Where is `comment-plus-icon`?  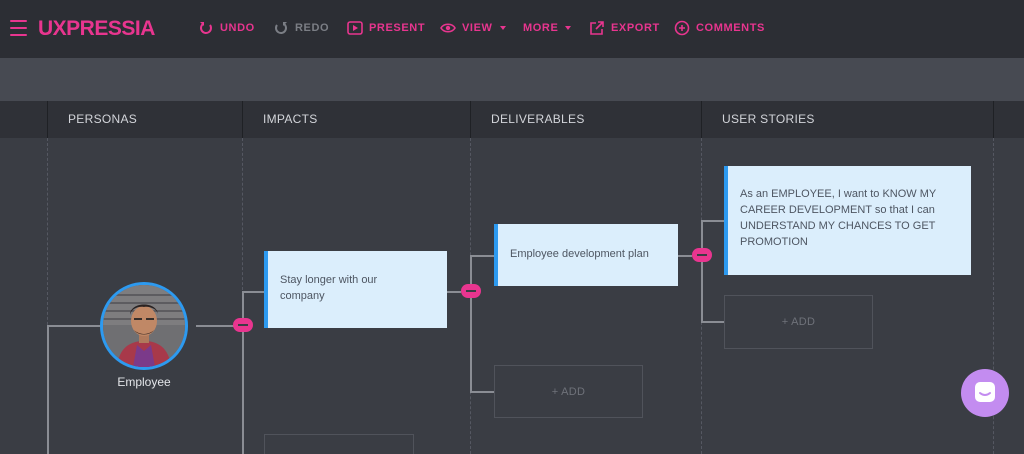
comment-plus-icon is located at coordinates (682, 28).